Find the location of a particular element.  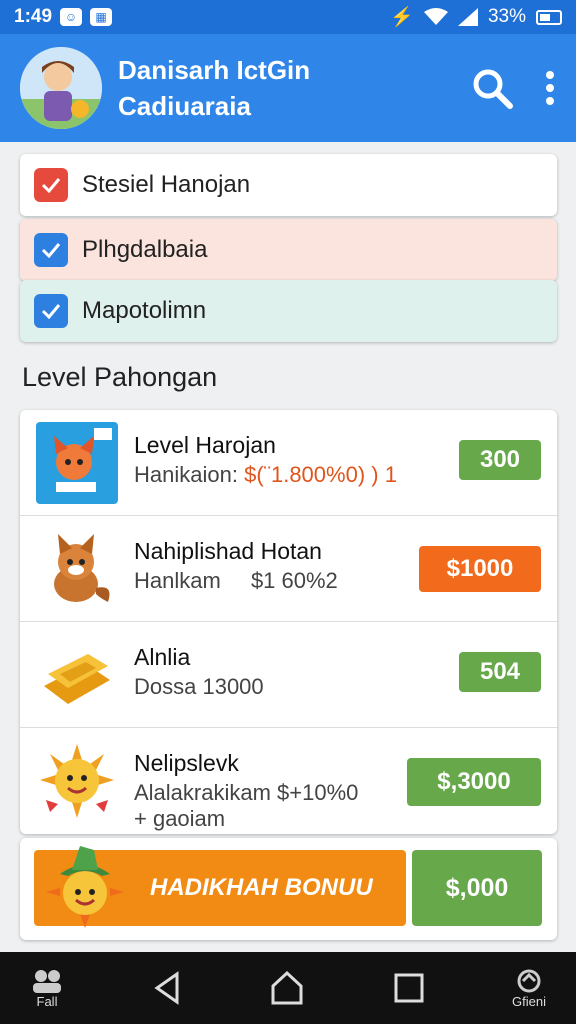

level-detail: Dossa 13000 is located at coordinates (199, 686).